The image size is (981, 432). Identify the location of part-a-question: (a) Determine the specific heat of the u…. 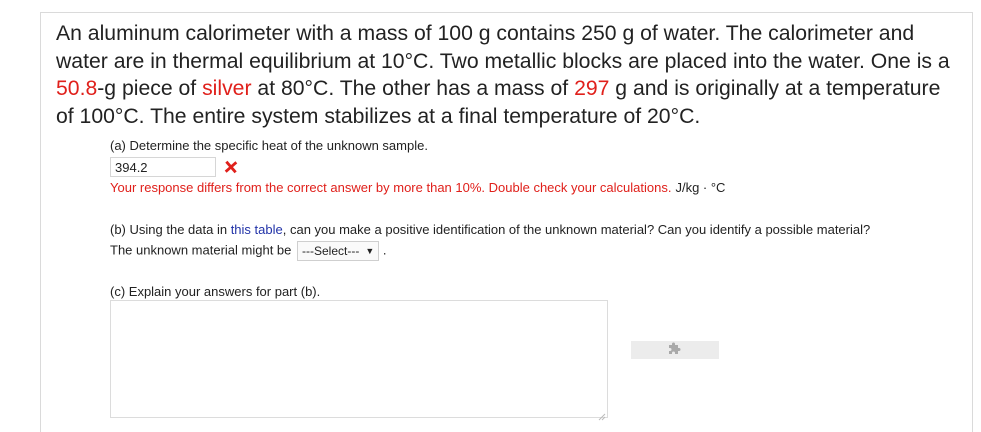
(269, 145).